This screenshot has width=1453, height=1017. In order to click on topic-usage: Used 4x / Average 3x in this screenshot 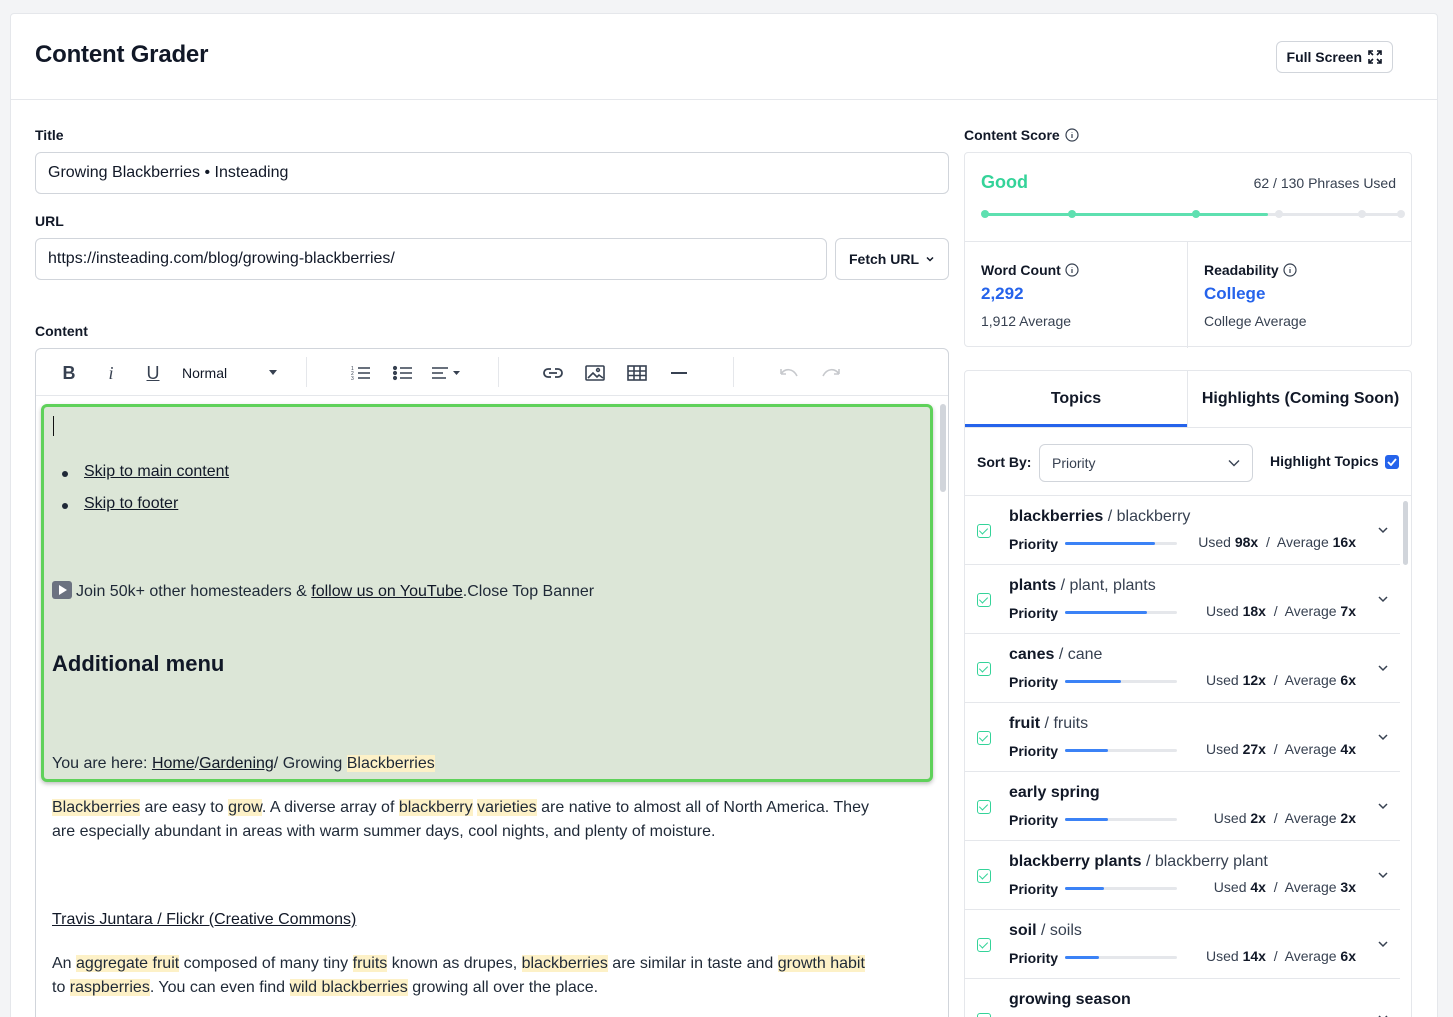, I will do `click(1284, 887)`.